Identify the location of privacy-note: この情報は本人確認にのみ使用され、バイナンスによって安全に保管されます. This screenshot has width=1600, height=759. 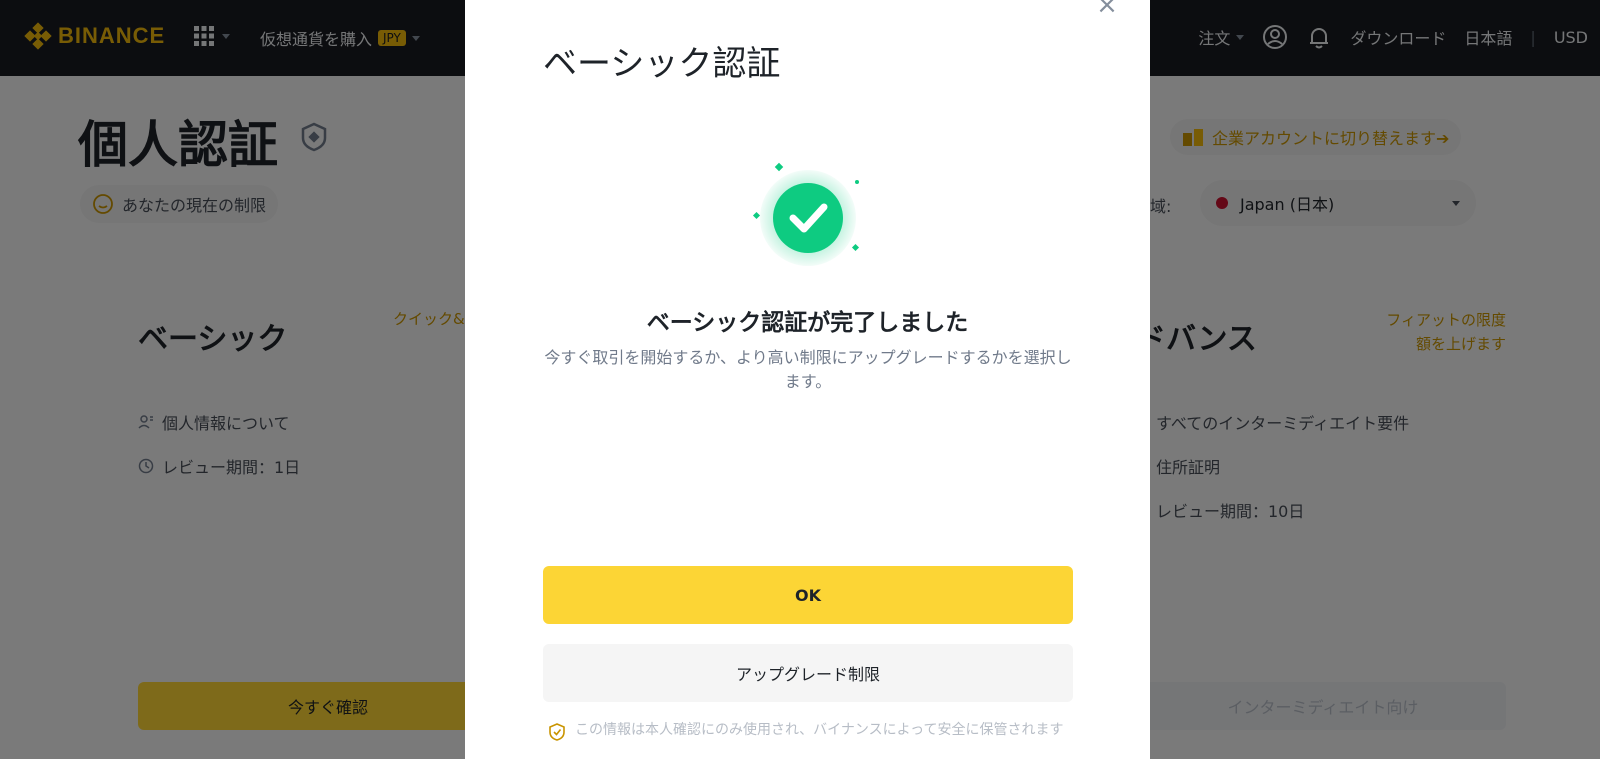
(809, 731).